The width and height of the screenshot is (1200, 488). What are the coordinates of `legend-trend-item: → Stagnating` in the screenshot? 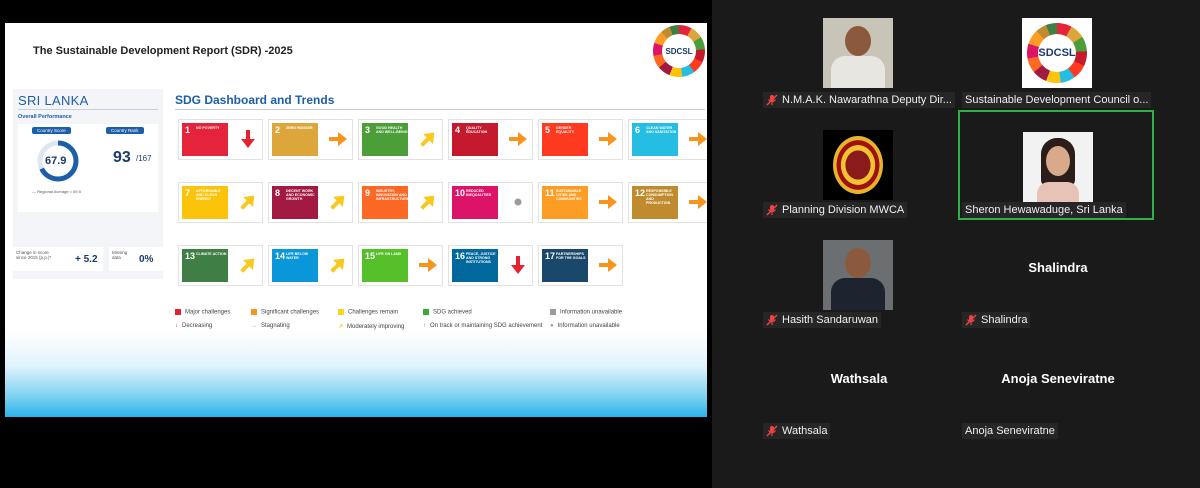 It's located at (270, 326).